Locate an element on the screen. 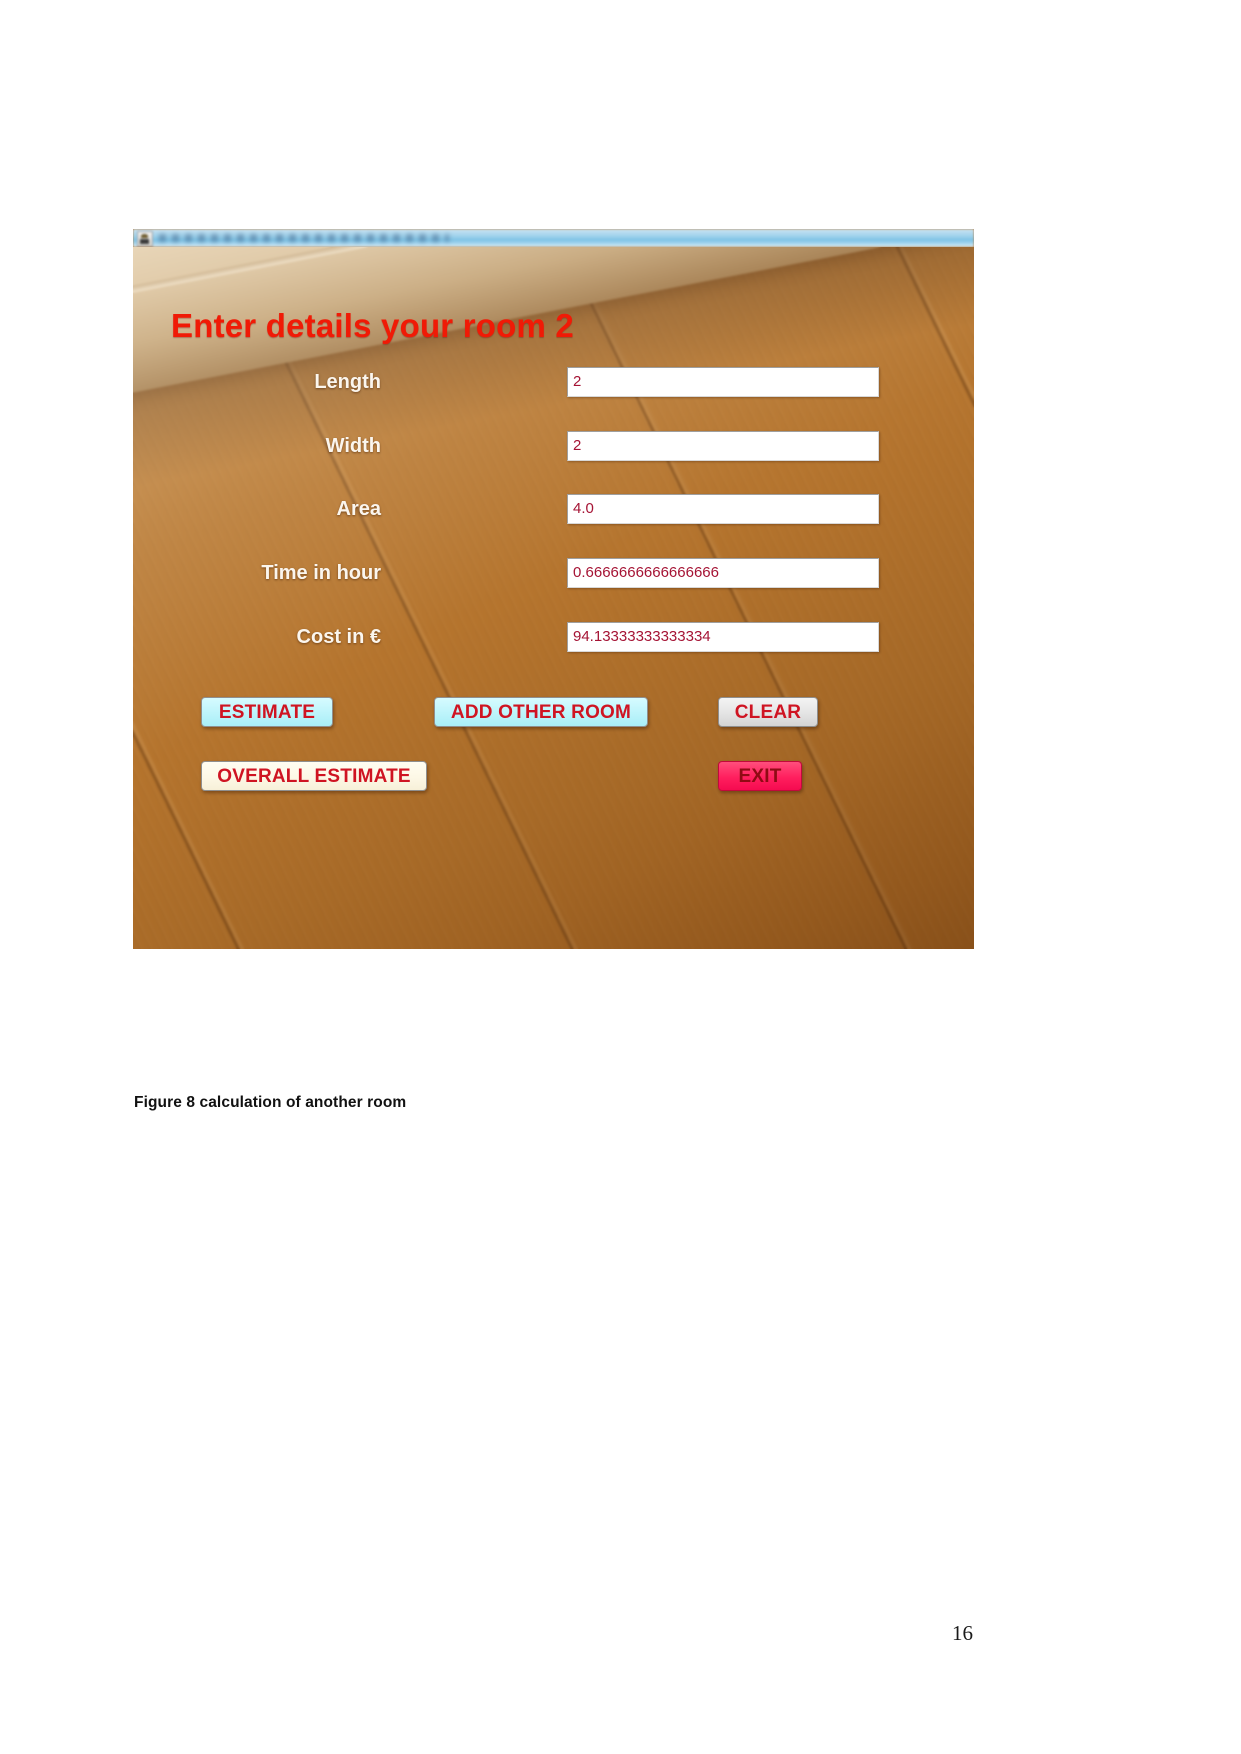  field-row-width: Width 2 is located at coordinates (553, 446).